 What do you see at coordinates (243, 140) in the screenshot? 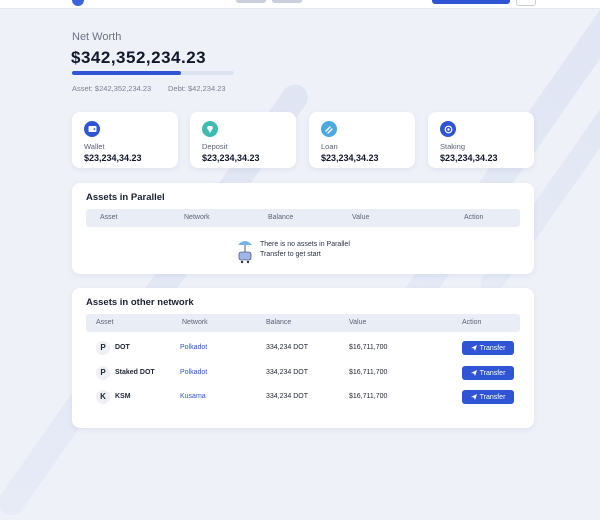
I see `deposit-card: Deposit $23,234,34.23` at bounding box center [243, 140].